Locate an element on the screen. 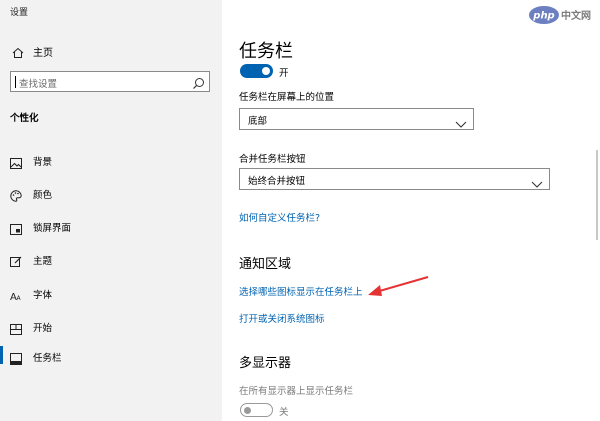  font-icon: AA is located at coordinates (16, 296).